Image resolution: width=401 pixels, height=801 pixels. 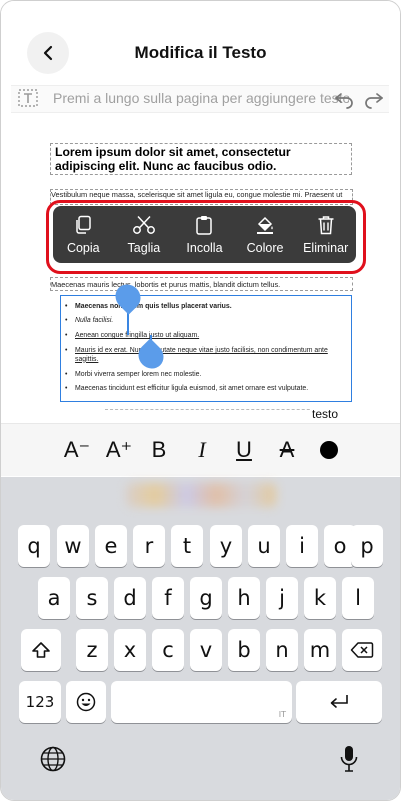 I want to click on key-e: e, so click(x=111, y=546).